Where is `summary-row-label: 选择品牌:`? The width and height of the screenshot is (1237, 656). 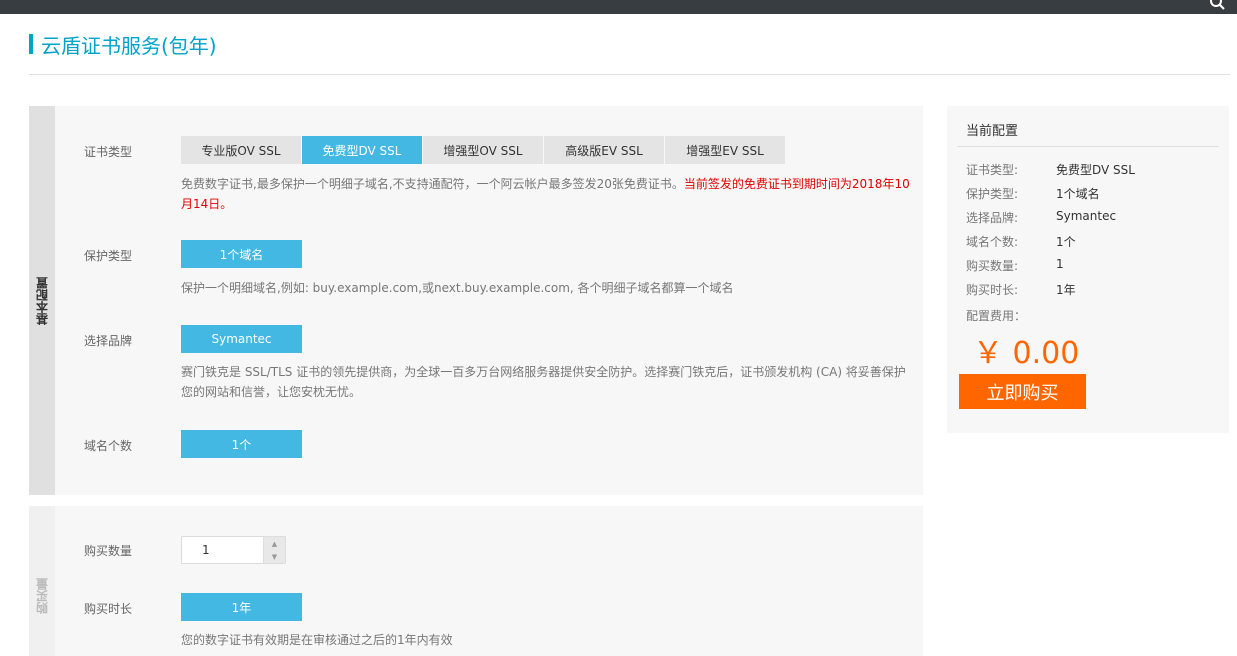 summary-row-label: 选择品牌: is located at coordinates (992, 218).